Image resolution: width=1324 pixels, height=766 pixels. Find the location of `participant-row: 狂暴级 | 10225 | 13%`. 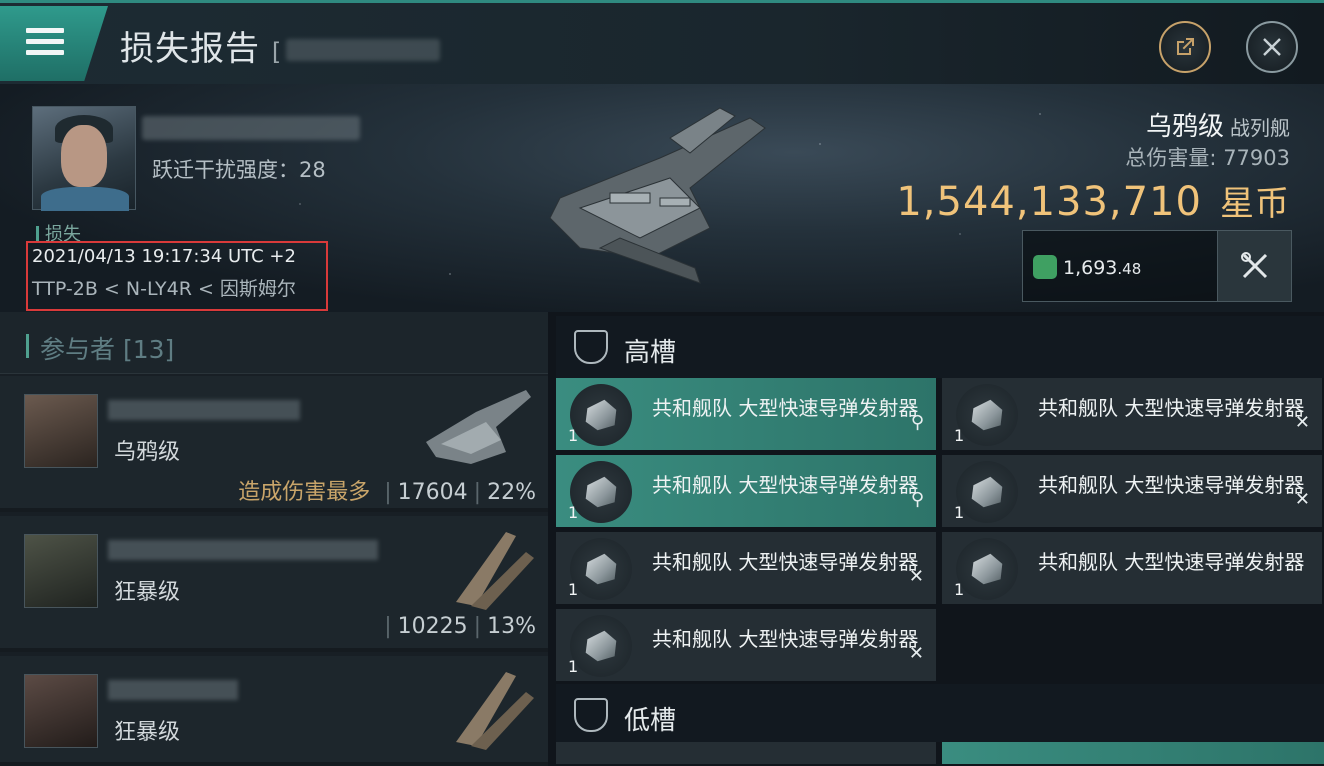

participant-row: 狂暴级 | 10225 | 13% is located at coordinates (274, 584).